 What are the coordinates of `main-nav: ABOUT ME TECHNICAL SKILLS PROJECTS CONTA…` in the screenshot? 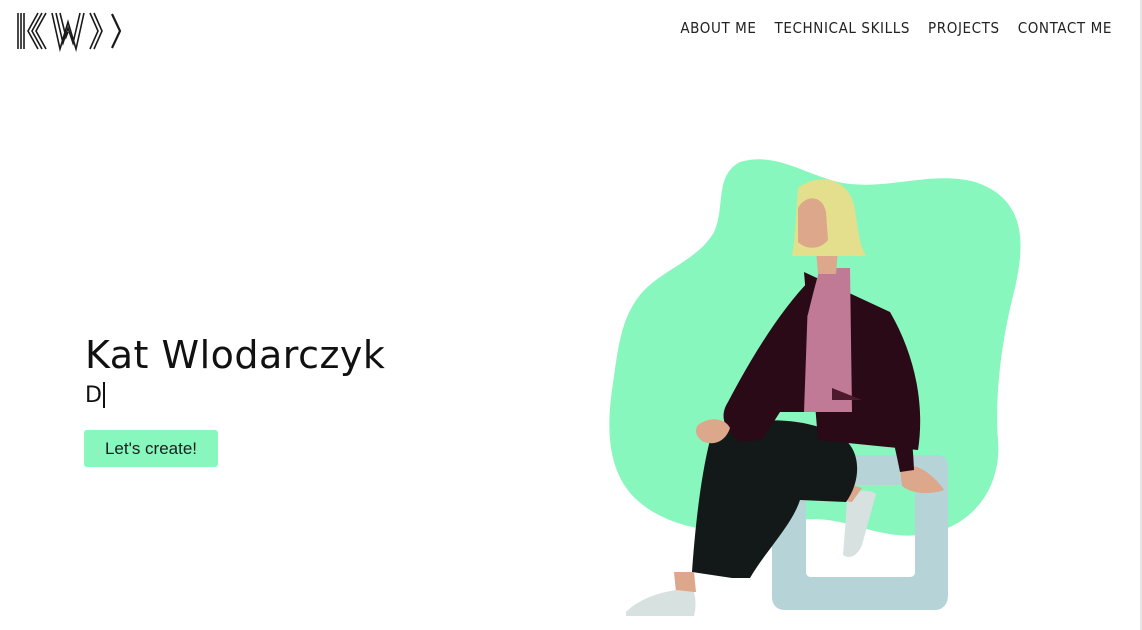 It's located at (896, 28).